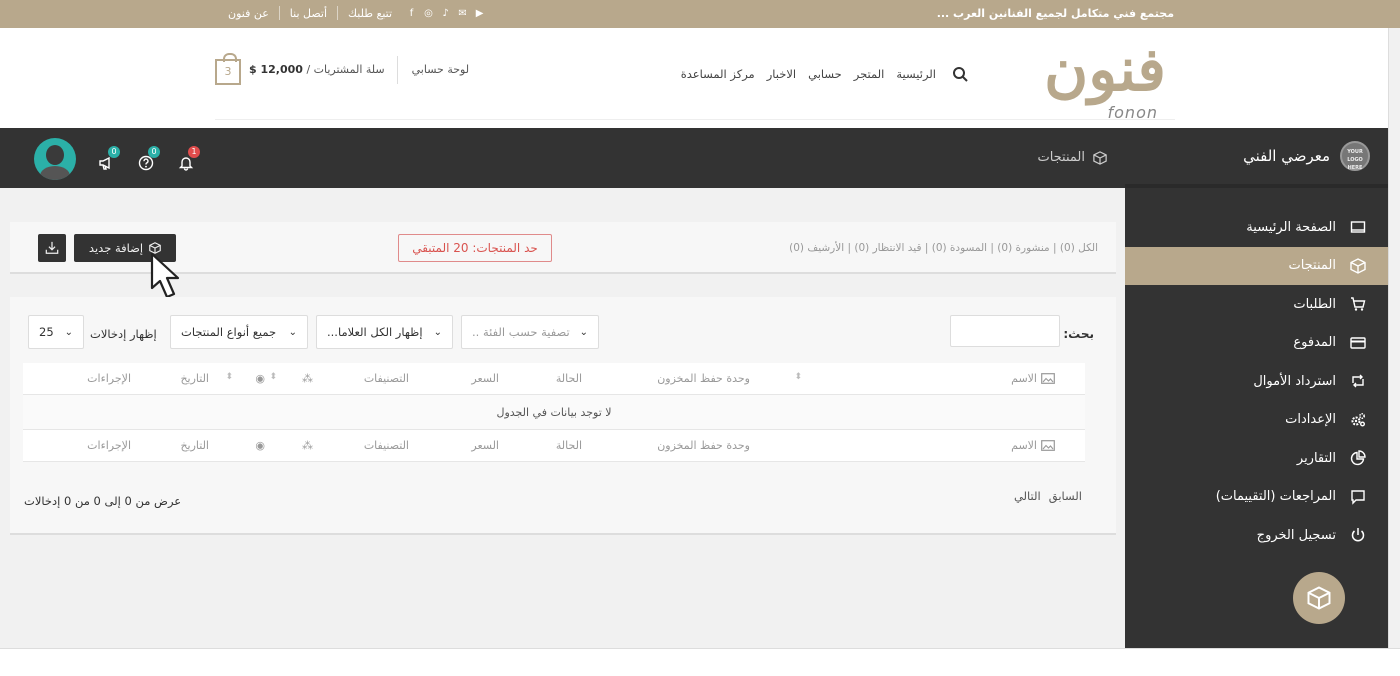  What do you see at coordinates (1256, 420) in the screenshot?
I see `sidebar-item-settings: الإعدادات` at bounding box center [1256, 420].